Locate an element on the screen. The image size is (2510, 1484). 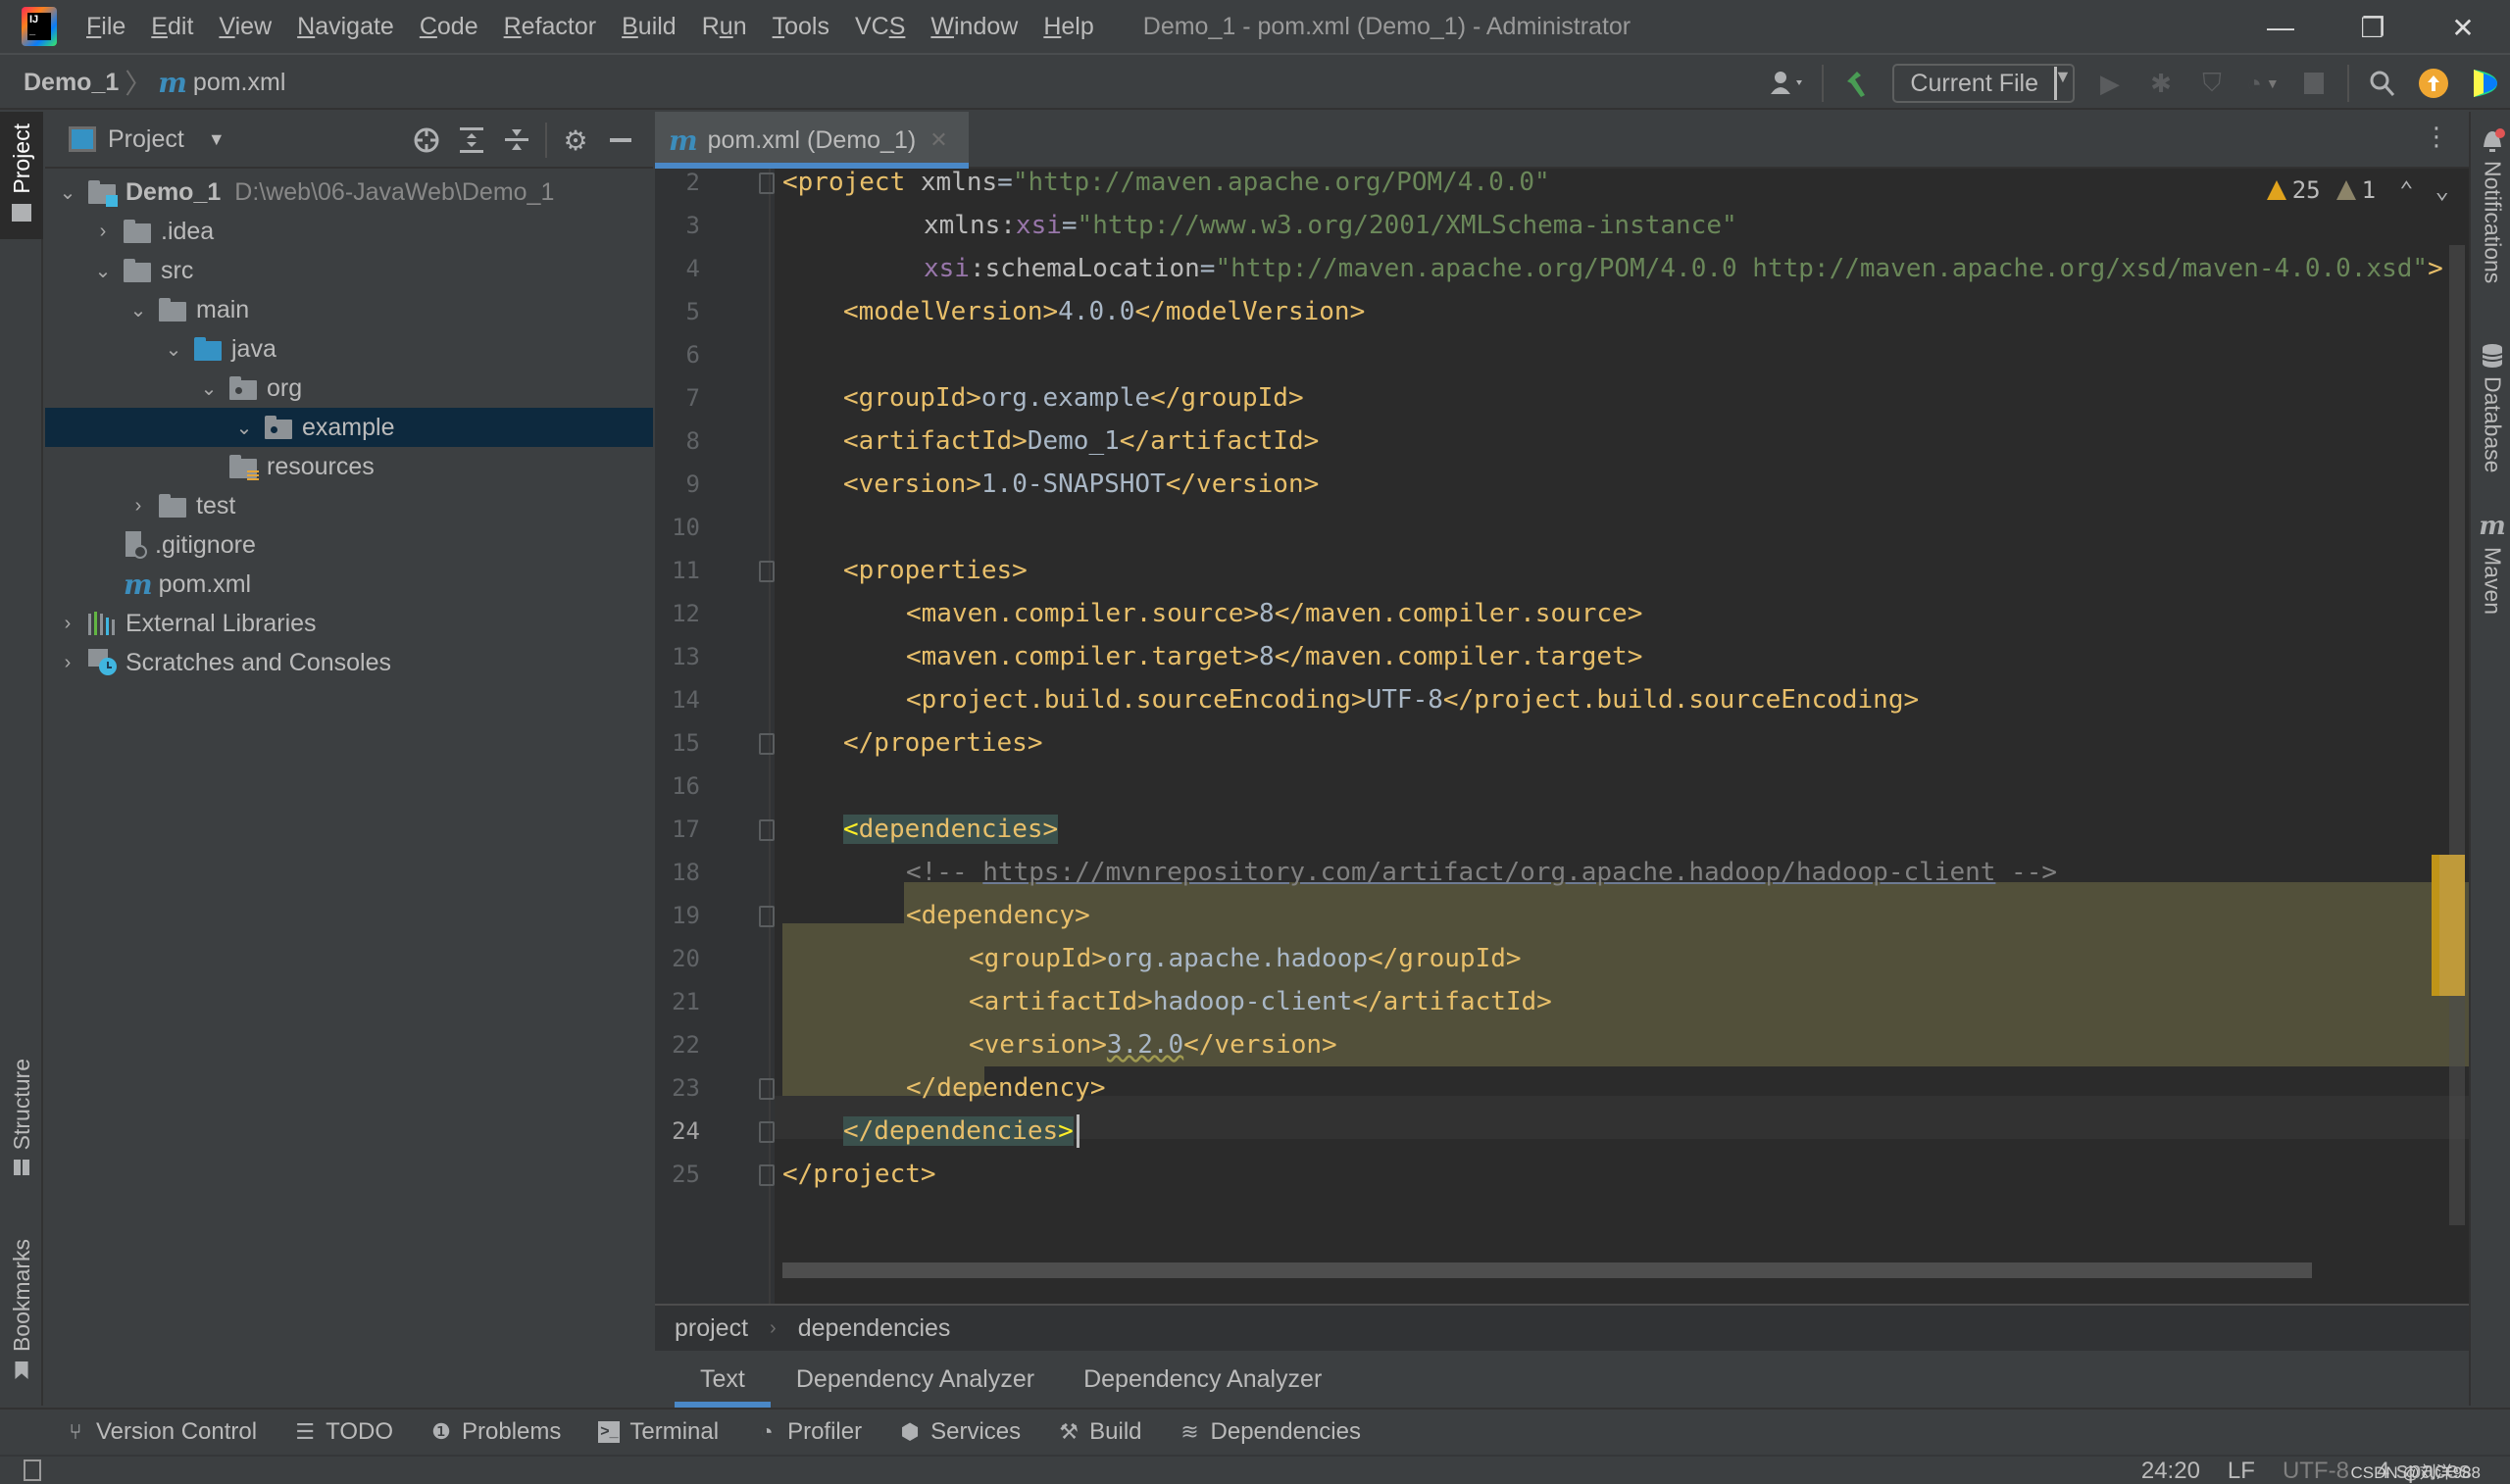
hide-panel-button is located at coordinates (620, 141).